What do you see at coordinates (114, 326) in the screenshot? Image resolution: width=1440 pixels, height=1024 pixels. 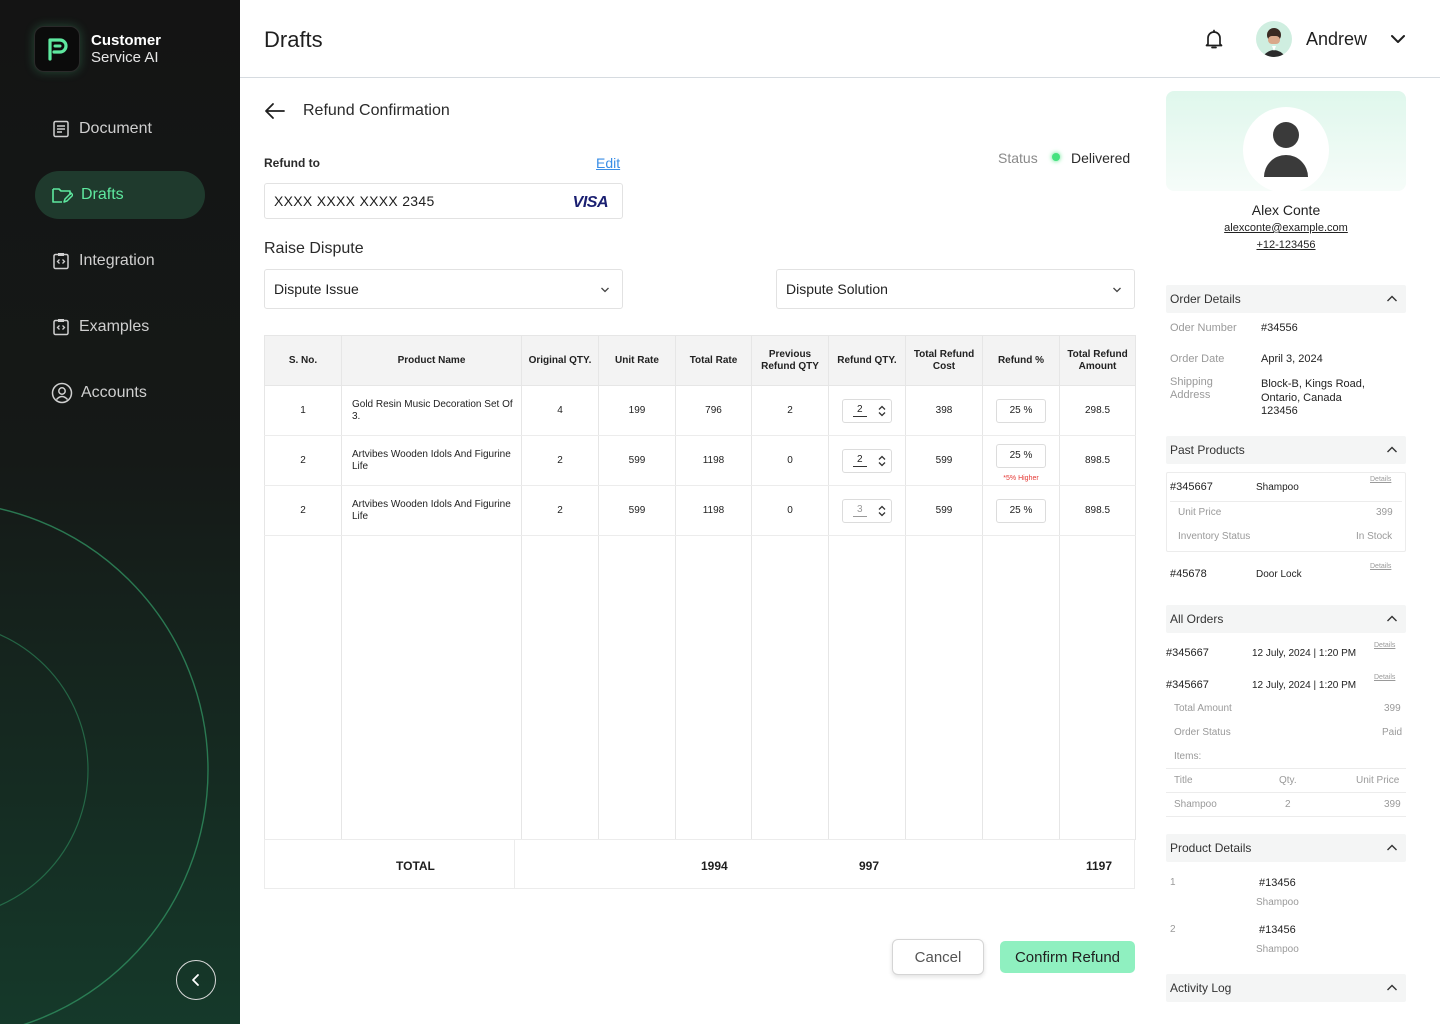 I see `sidebar-item-label: Examples` at bounding box center [114, 326].